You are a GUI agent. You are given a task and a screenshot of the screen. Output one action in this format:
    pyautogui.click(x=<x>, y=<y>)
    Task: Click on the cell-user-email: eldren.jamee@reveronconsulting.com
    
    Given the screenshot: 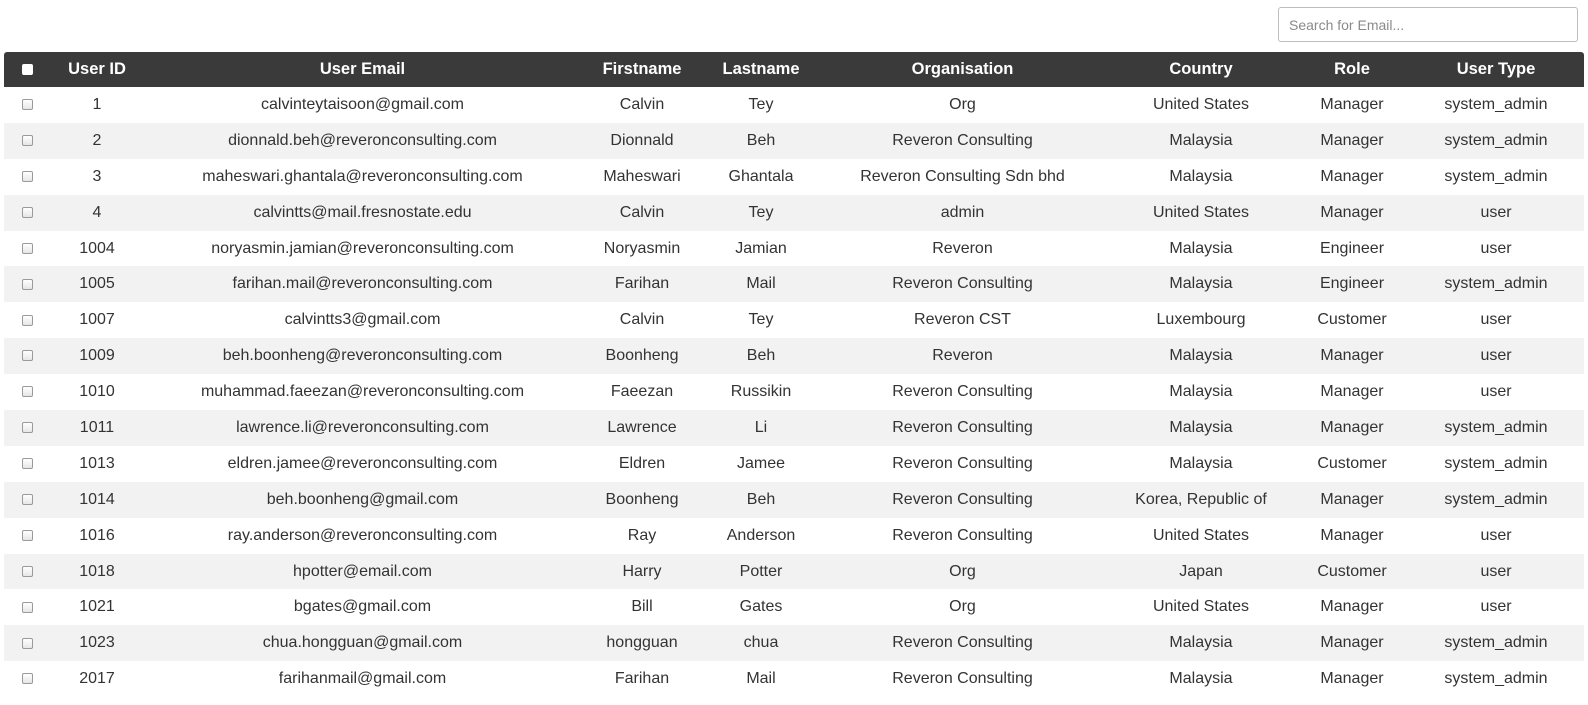 What is the action you would take?
    pyautogui.click(x=362, y=463)
    